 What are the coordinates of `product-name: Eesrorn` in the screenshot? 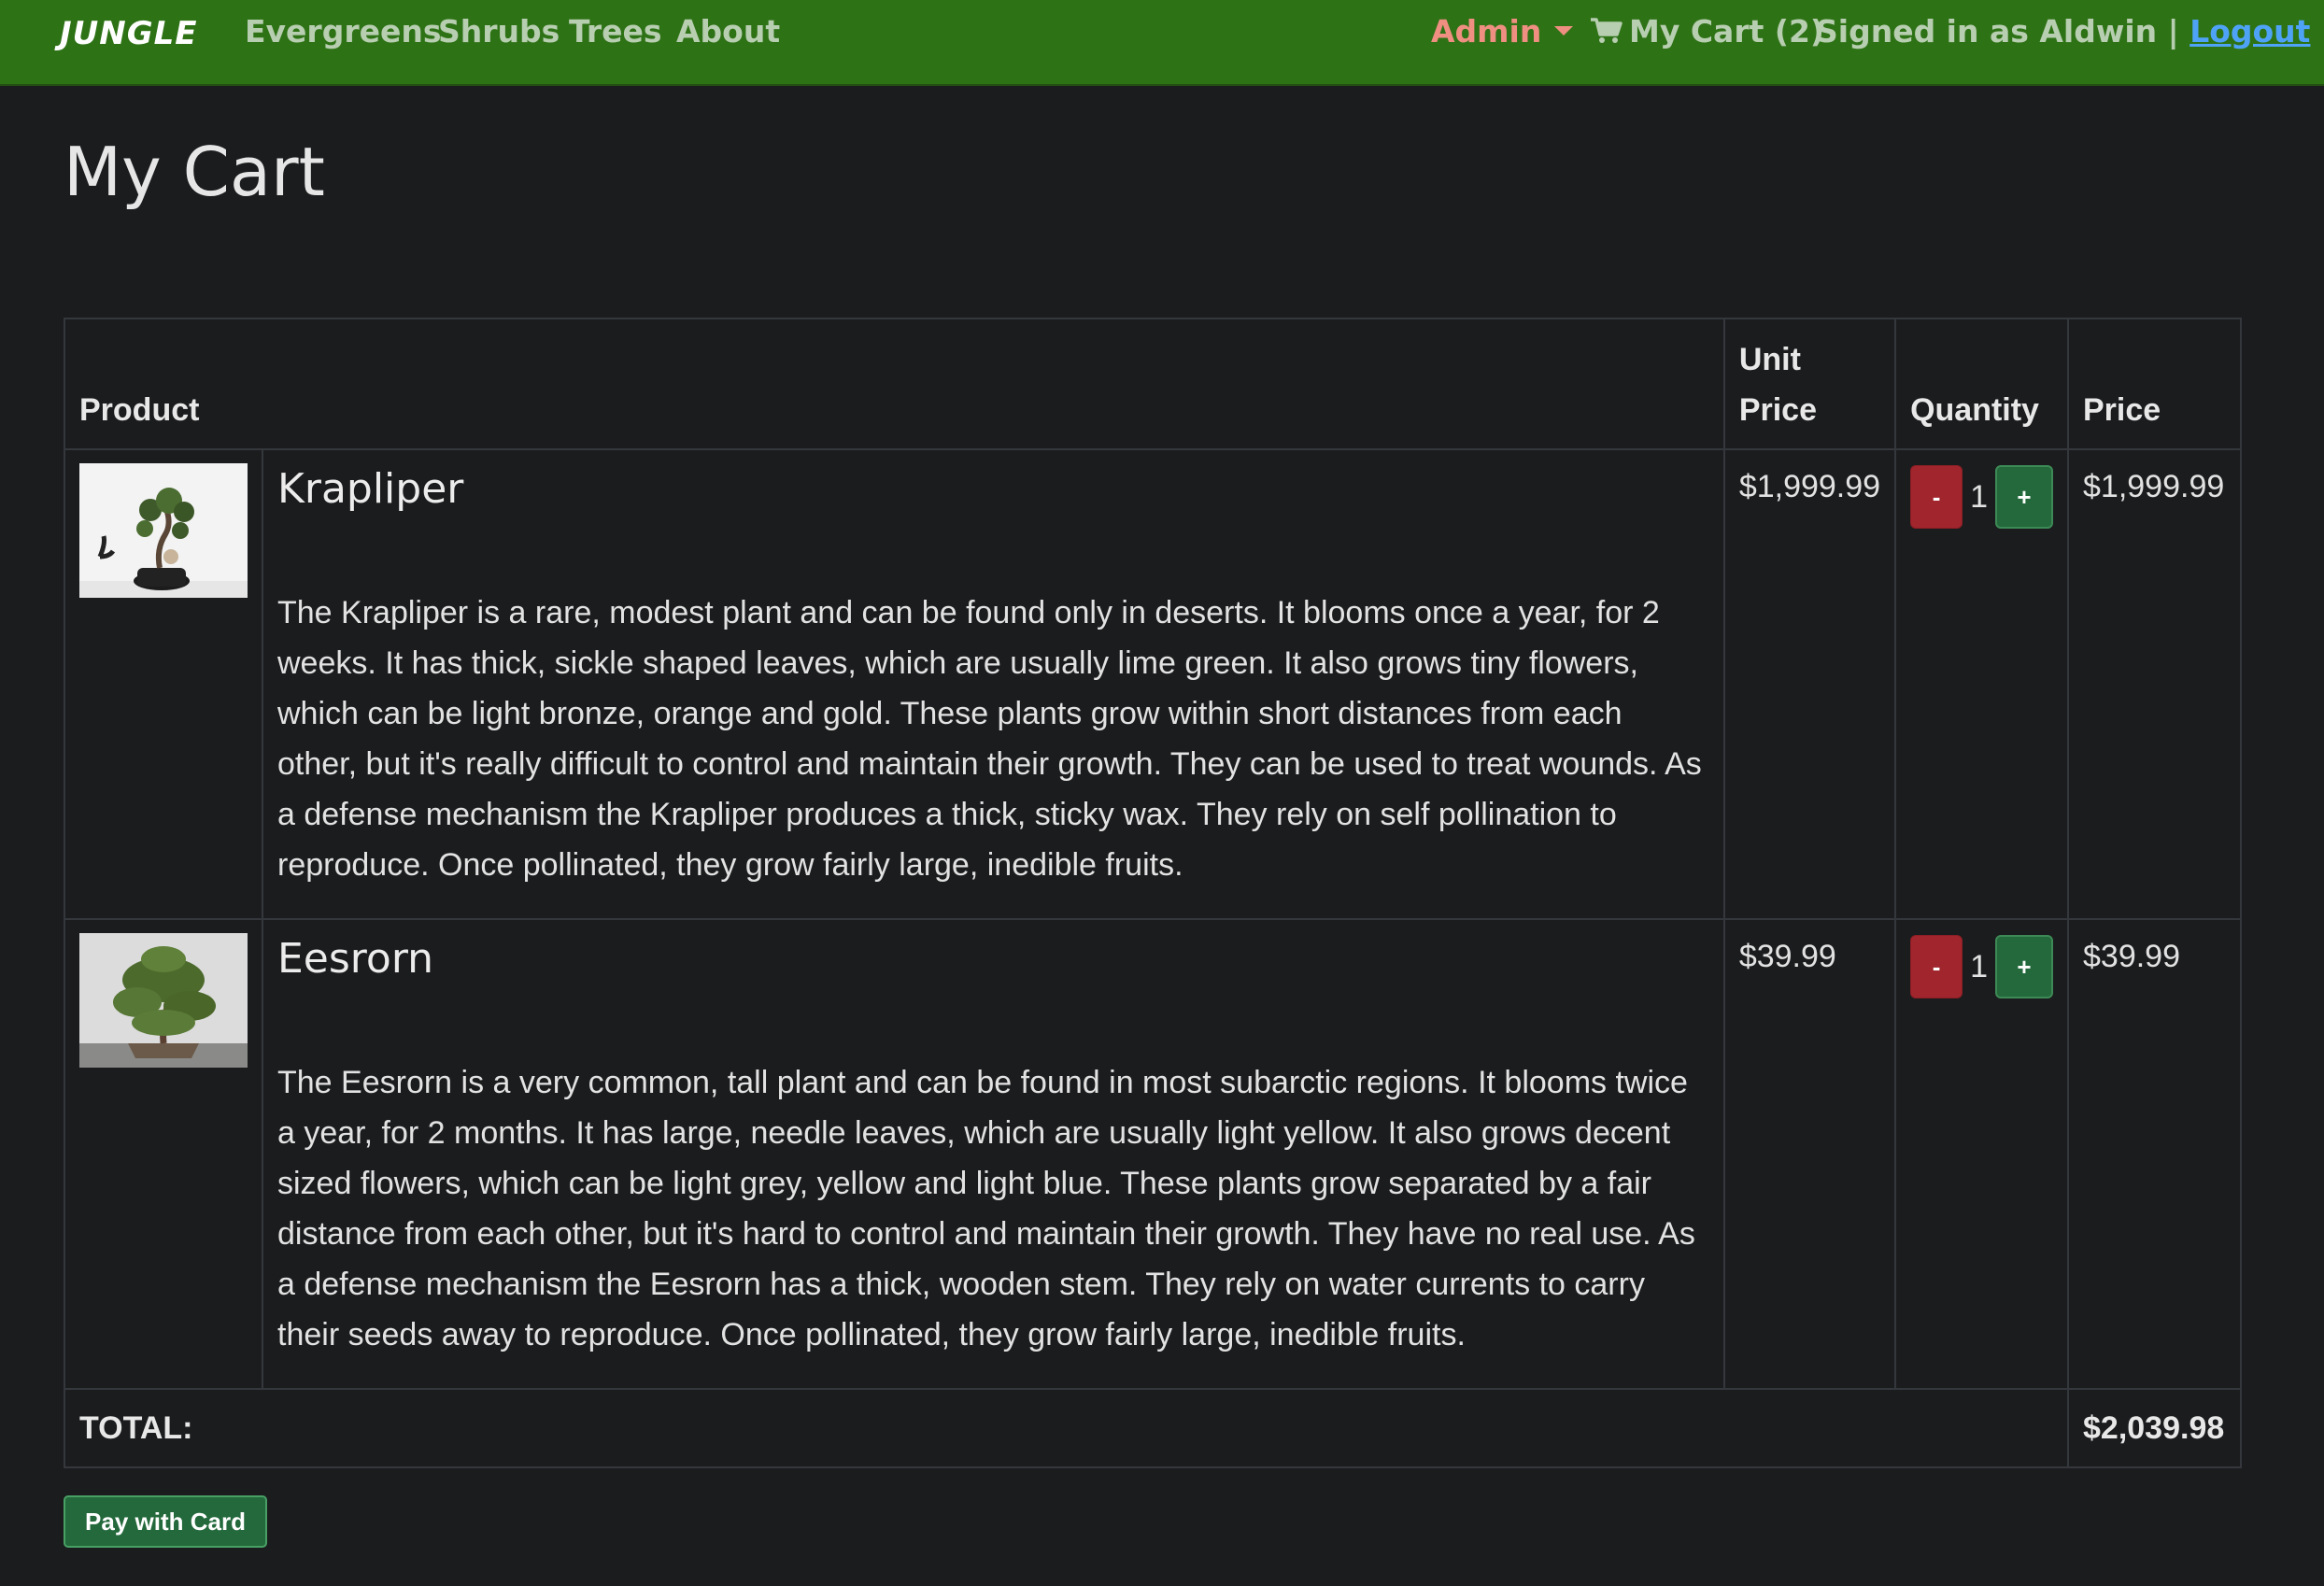 It's located at (993, 959).